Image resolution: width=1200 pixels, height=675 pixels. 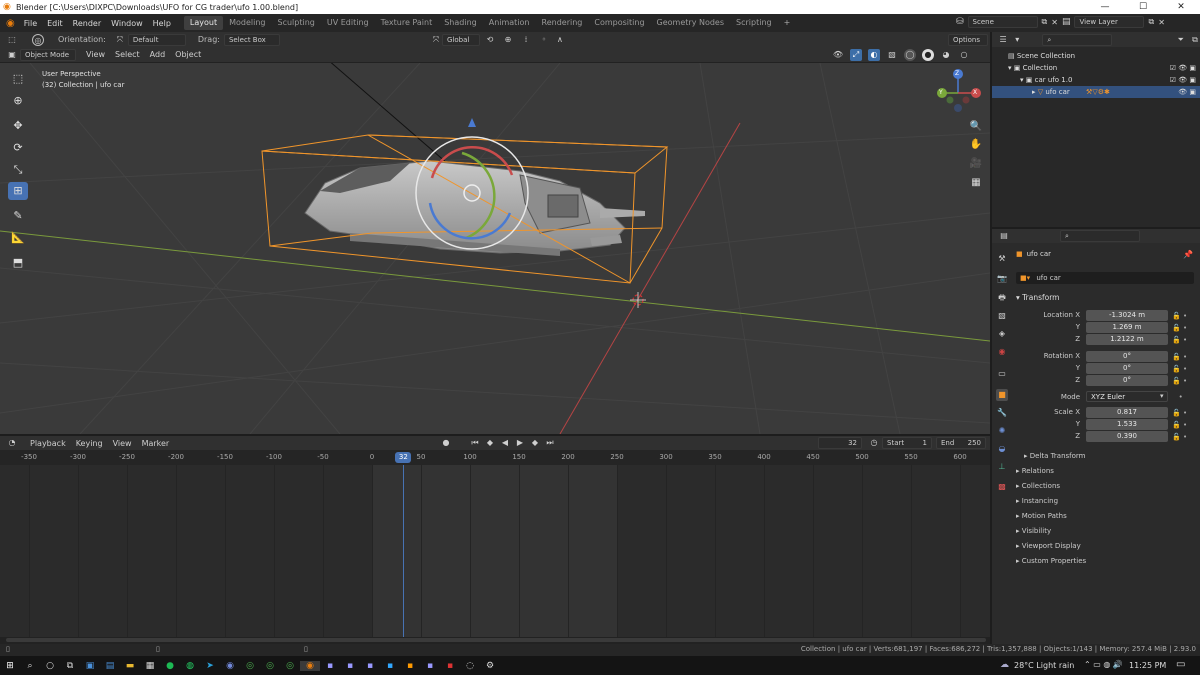 I want to click on start-menu-icon: ⊞, so click(x=10, y=666).